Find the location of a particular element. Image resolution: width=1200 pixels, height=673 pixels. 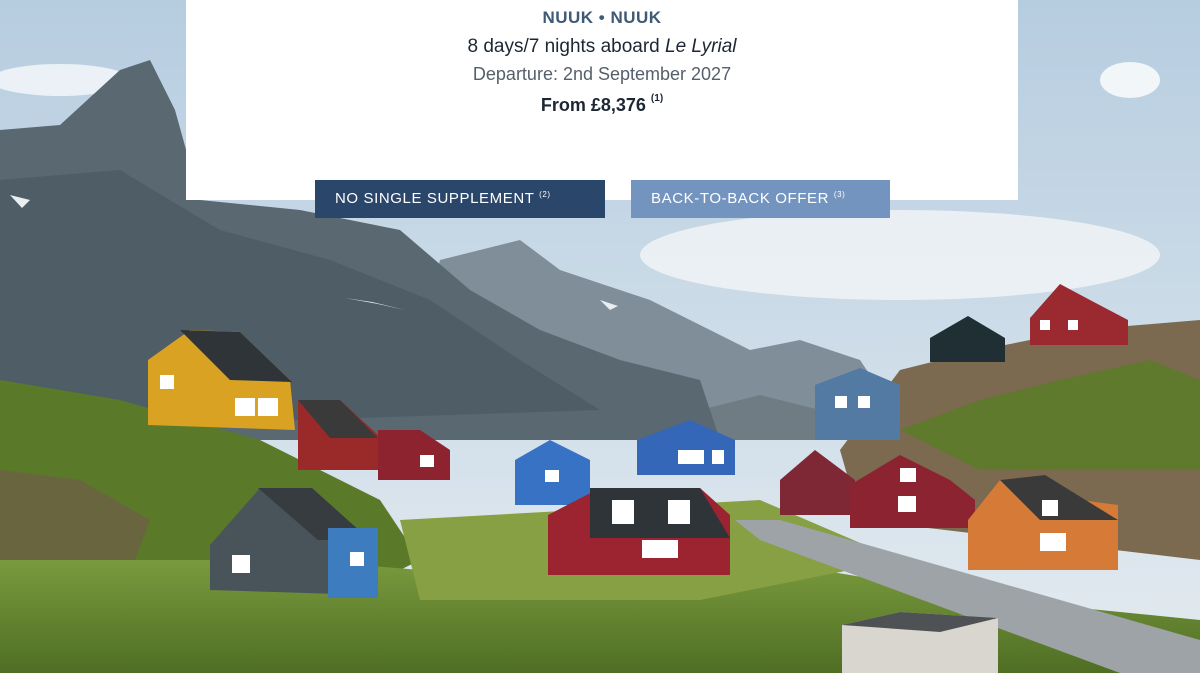

duration-prefix: 8 days/7 nights aboard is located at coordinates (566, 46).